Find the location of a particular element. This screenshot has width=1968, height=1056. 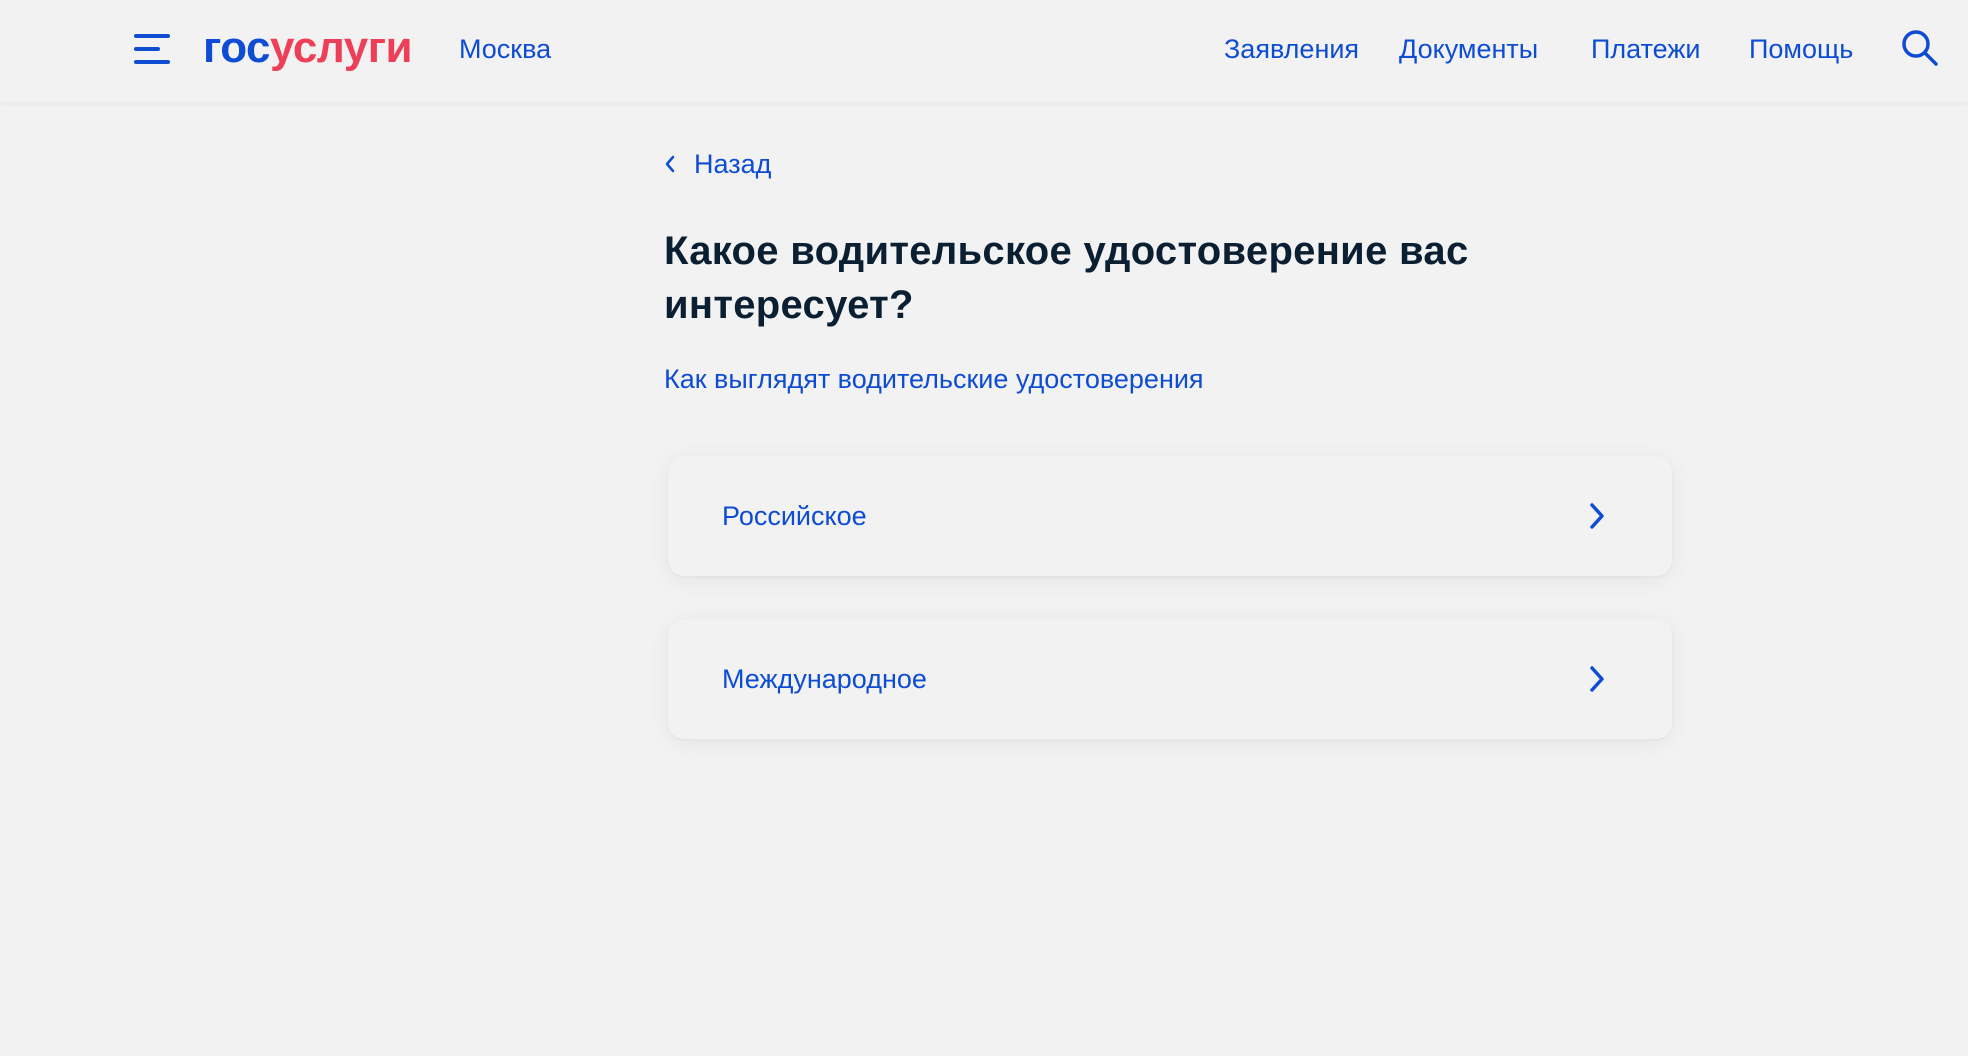

nav-item-applications: Заявления is located at coordinates (1291, 49).